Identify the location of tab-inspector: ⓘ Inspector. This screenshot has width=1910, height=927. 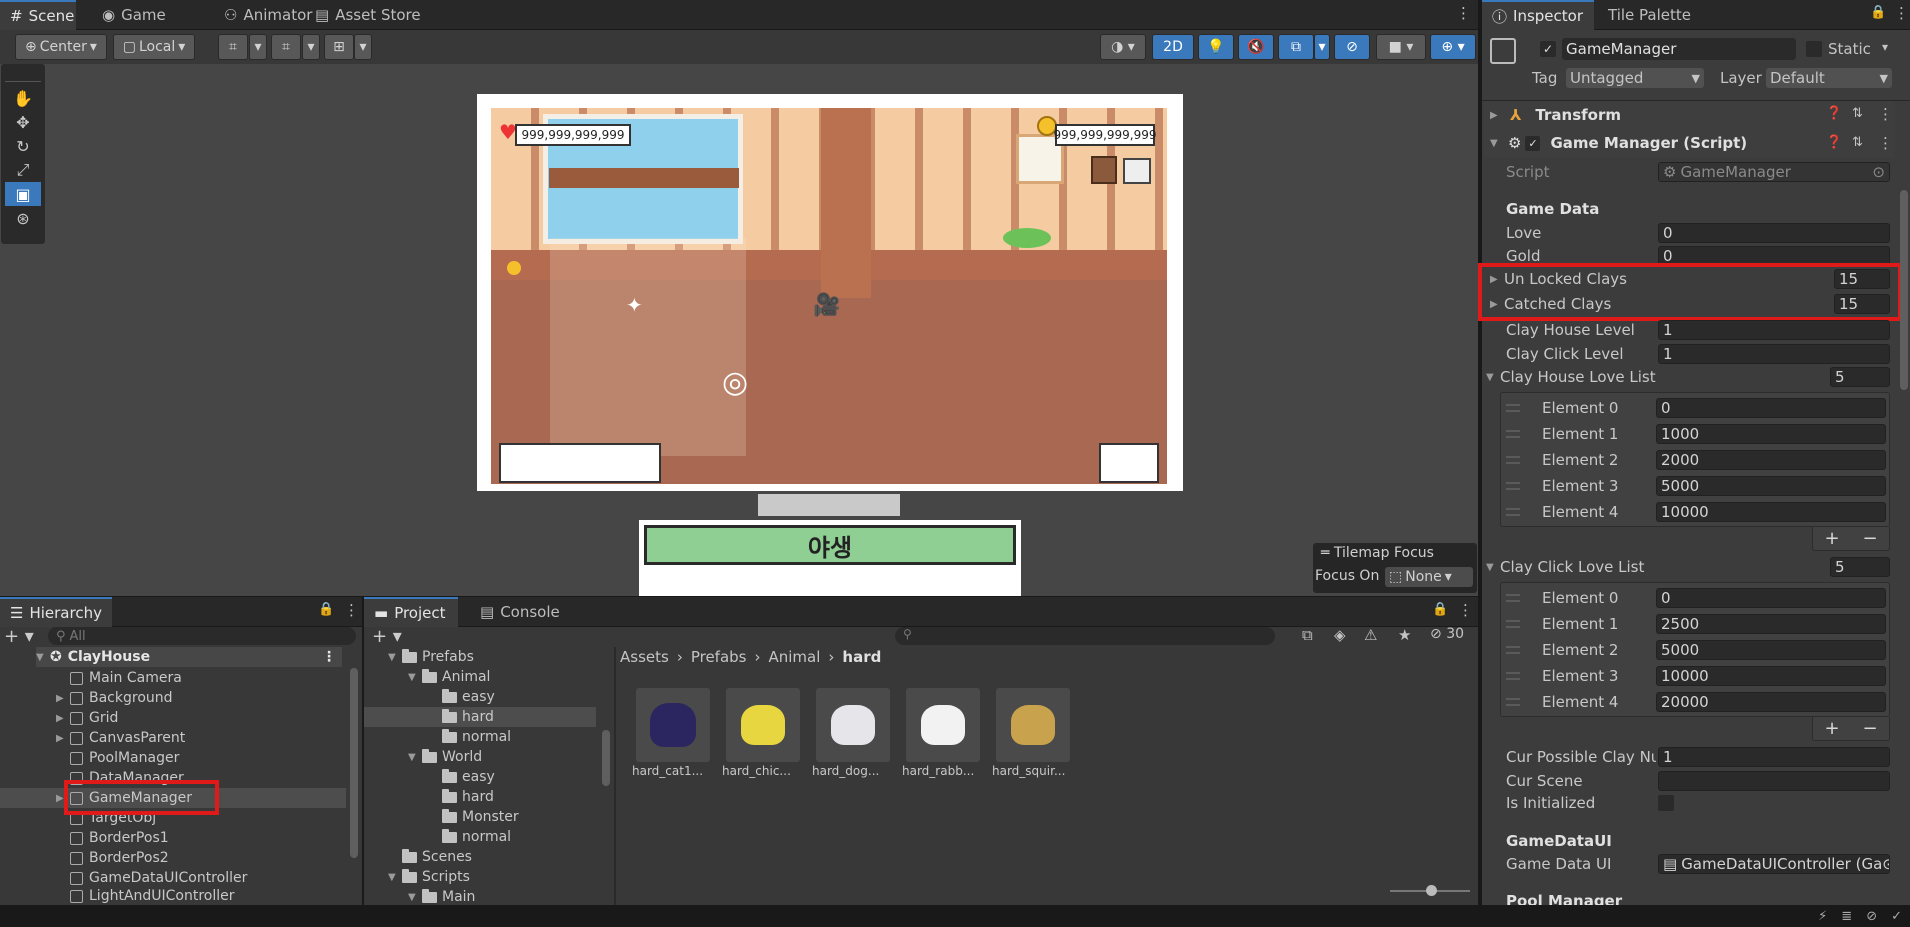
(1538, 15).